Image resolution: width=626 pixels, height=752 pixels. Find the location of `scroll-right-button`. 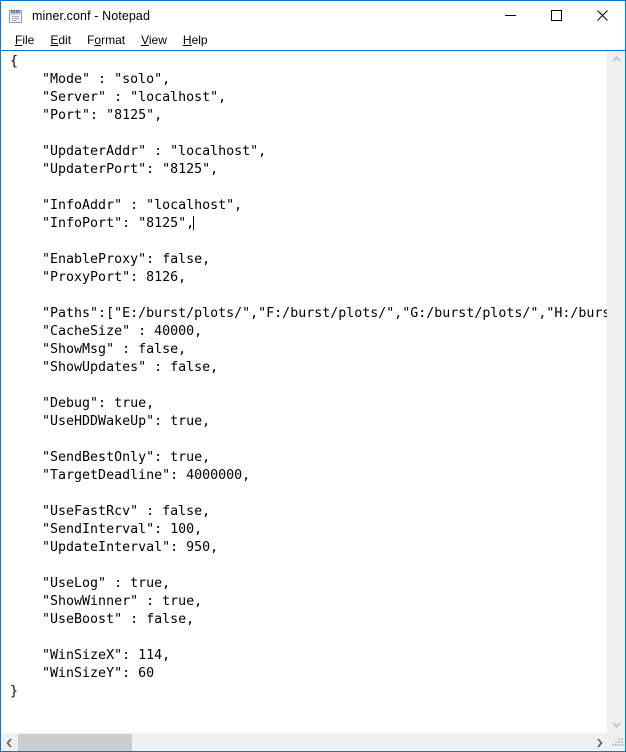

scroll-right-button is located at coordinates (599, 742).